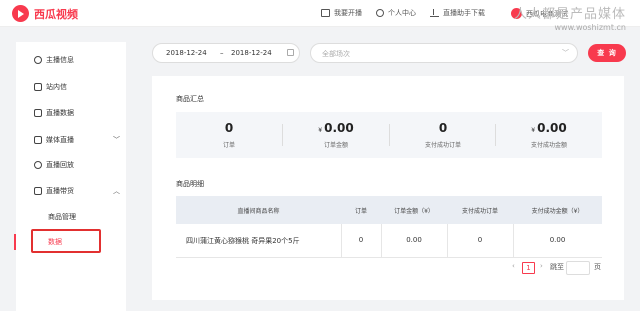 This screenshot has height=311, width=640. Describe the element at coordinates (402, 13) in the screenshot. I see `personal-center-label: 个人中心` at that location.